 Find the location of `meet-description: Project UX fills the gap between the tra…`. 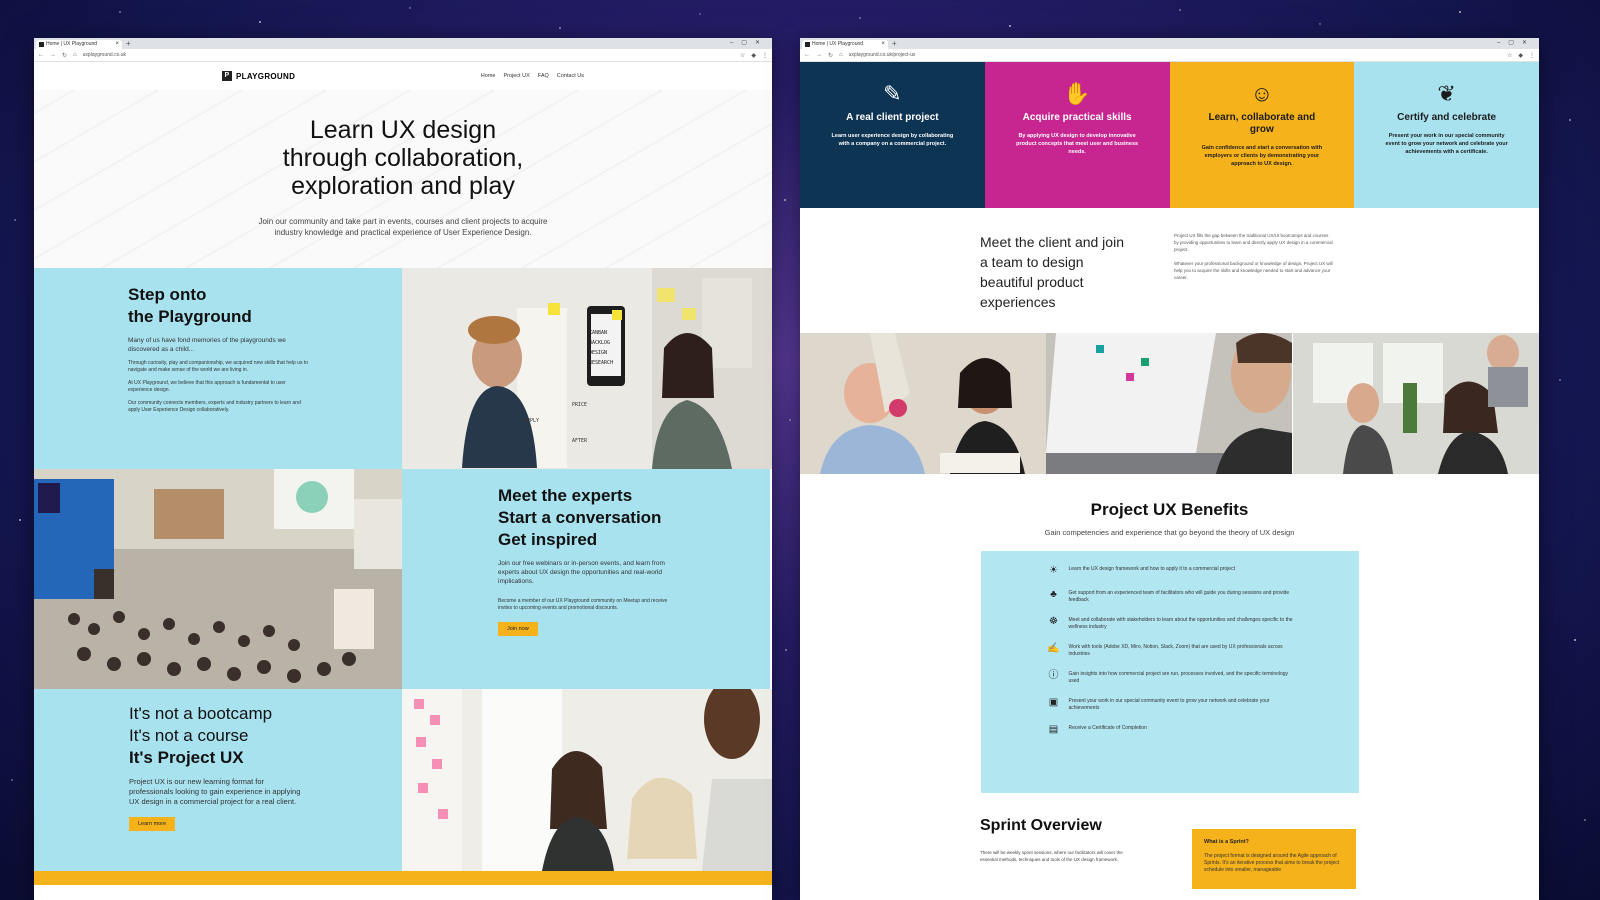

meet-description: Project UX fills the gap between the tra… is located at coordinates (1254, 282).